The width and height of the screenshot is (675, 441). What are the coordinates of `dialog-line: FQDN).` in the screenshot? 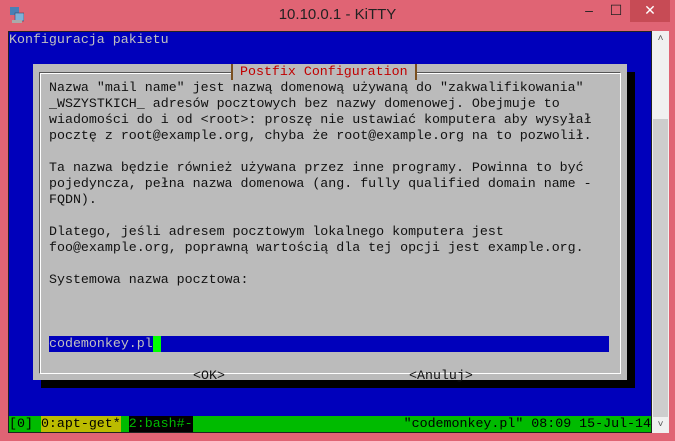 It's located at (73, 199).